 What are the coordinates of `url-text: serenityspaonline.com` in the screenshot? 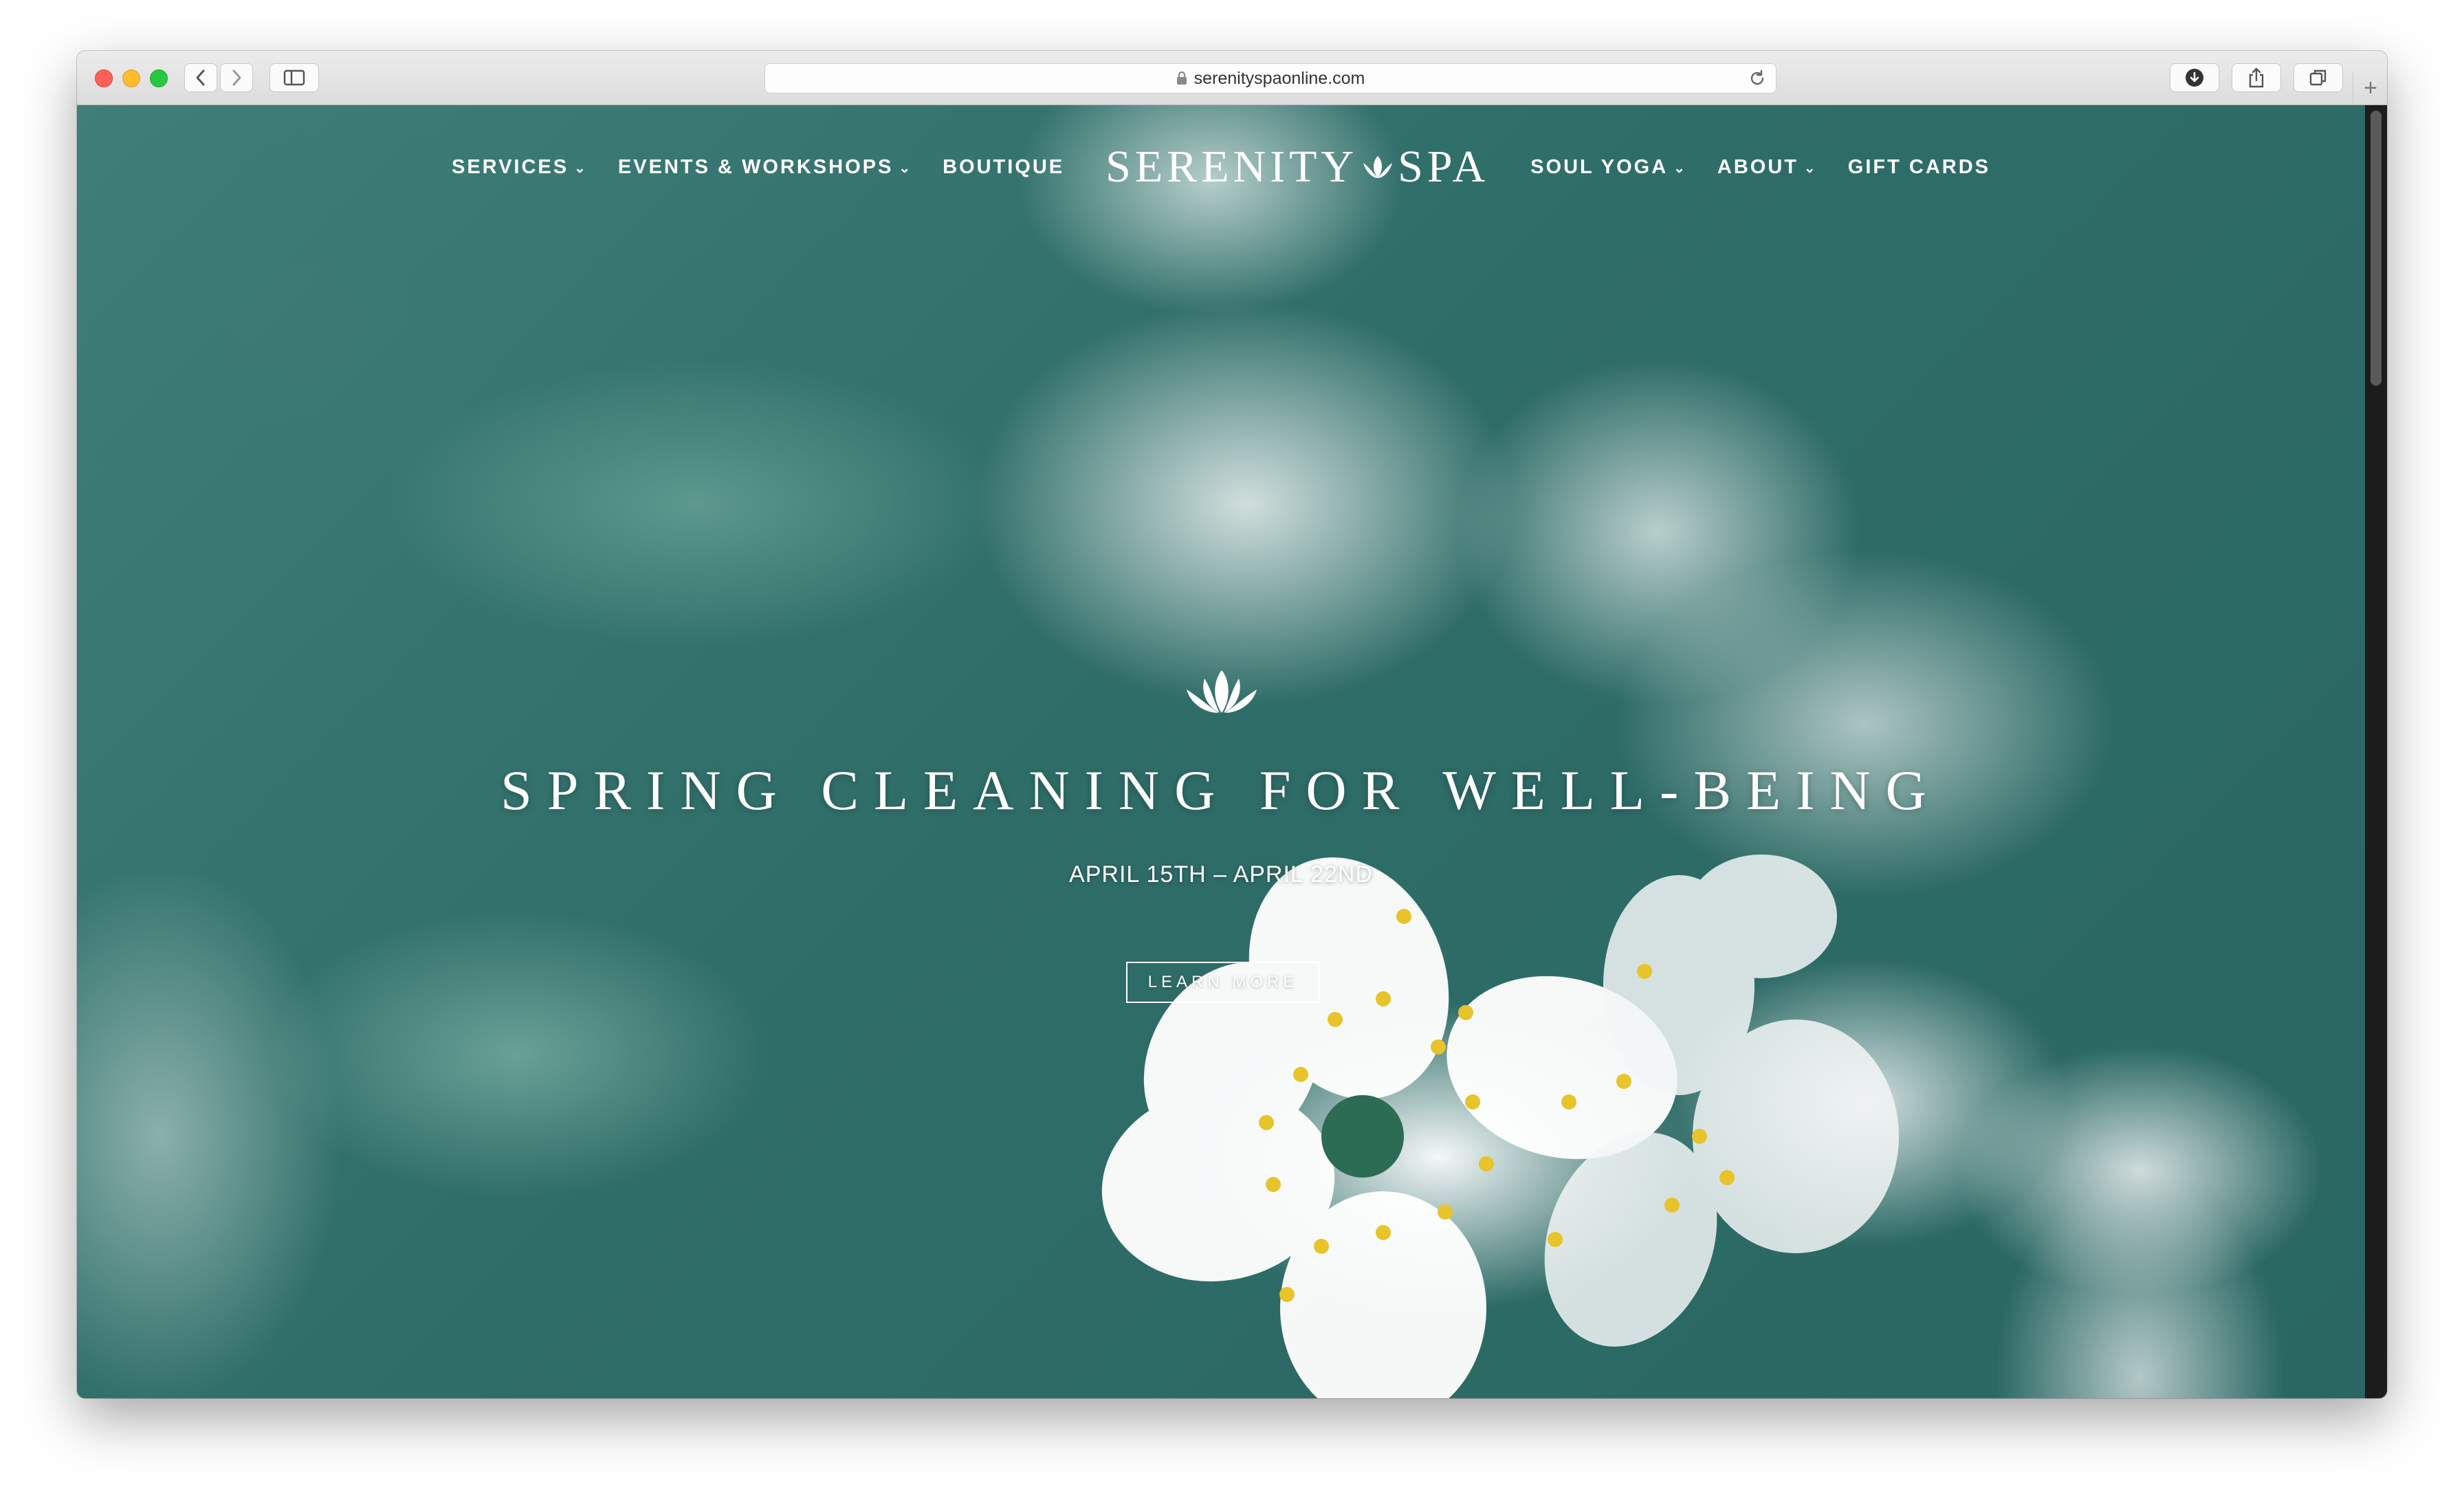 It's located at (1279, 78).